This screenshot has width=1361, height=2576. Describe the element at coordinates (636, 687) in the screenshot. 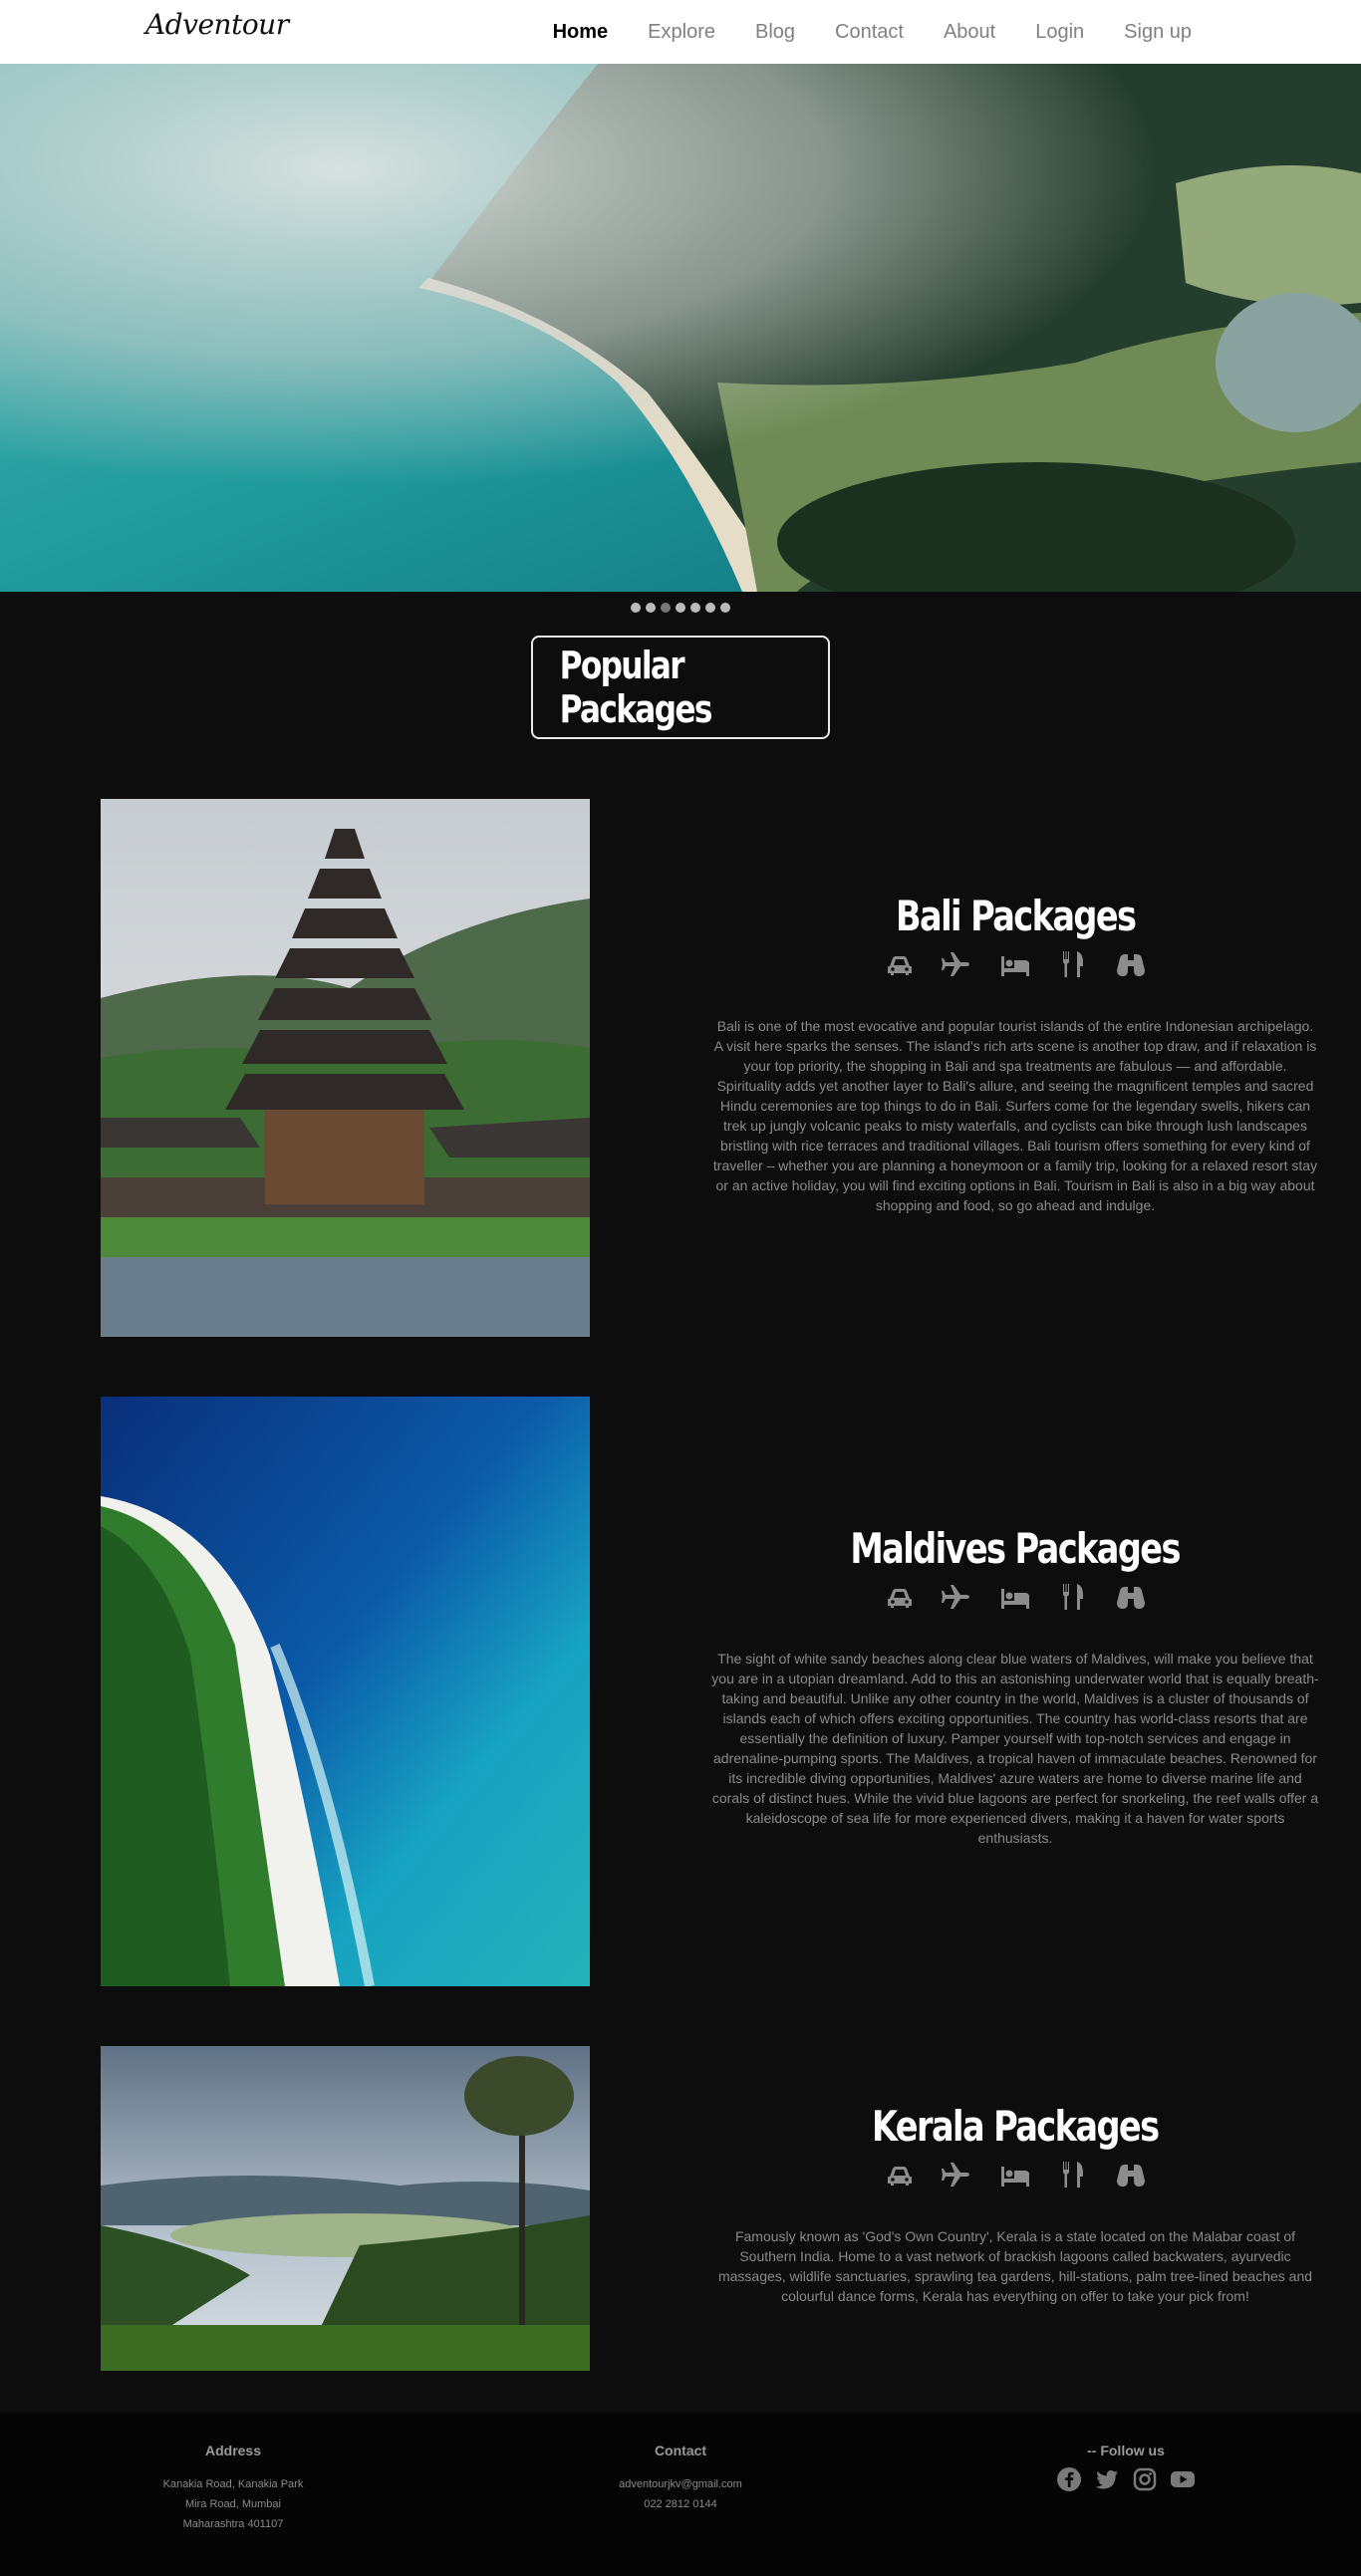

I see `section-title: Popular Packages` at that location.